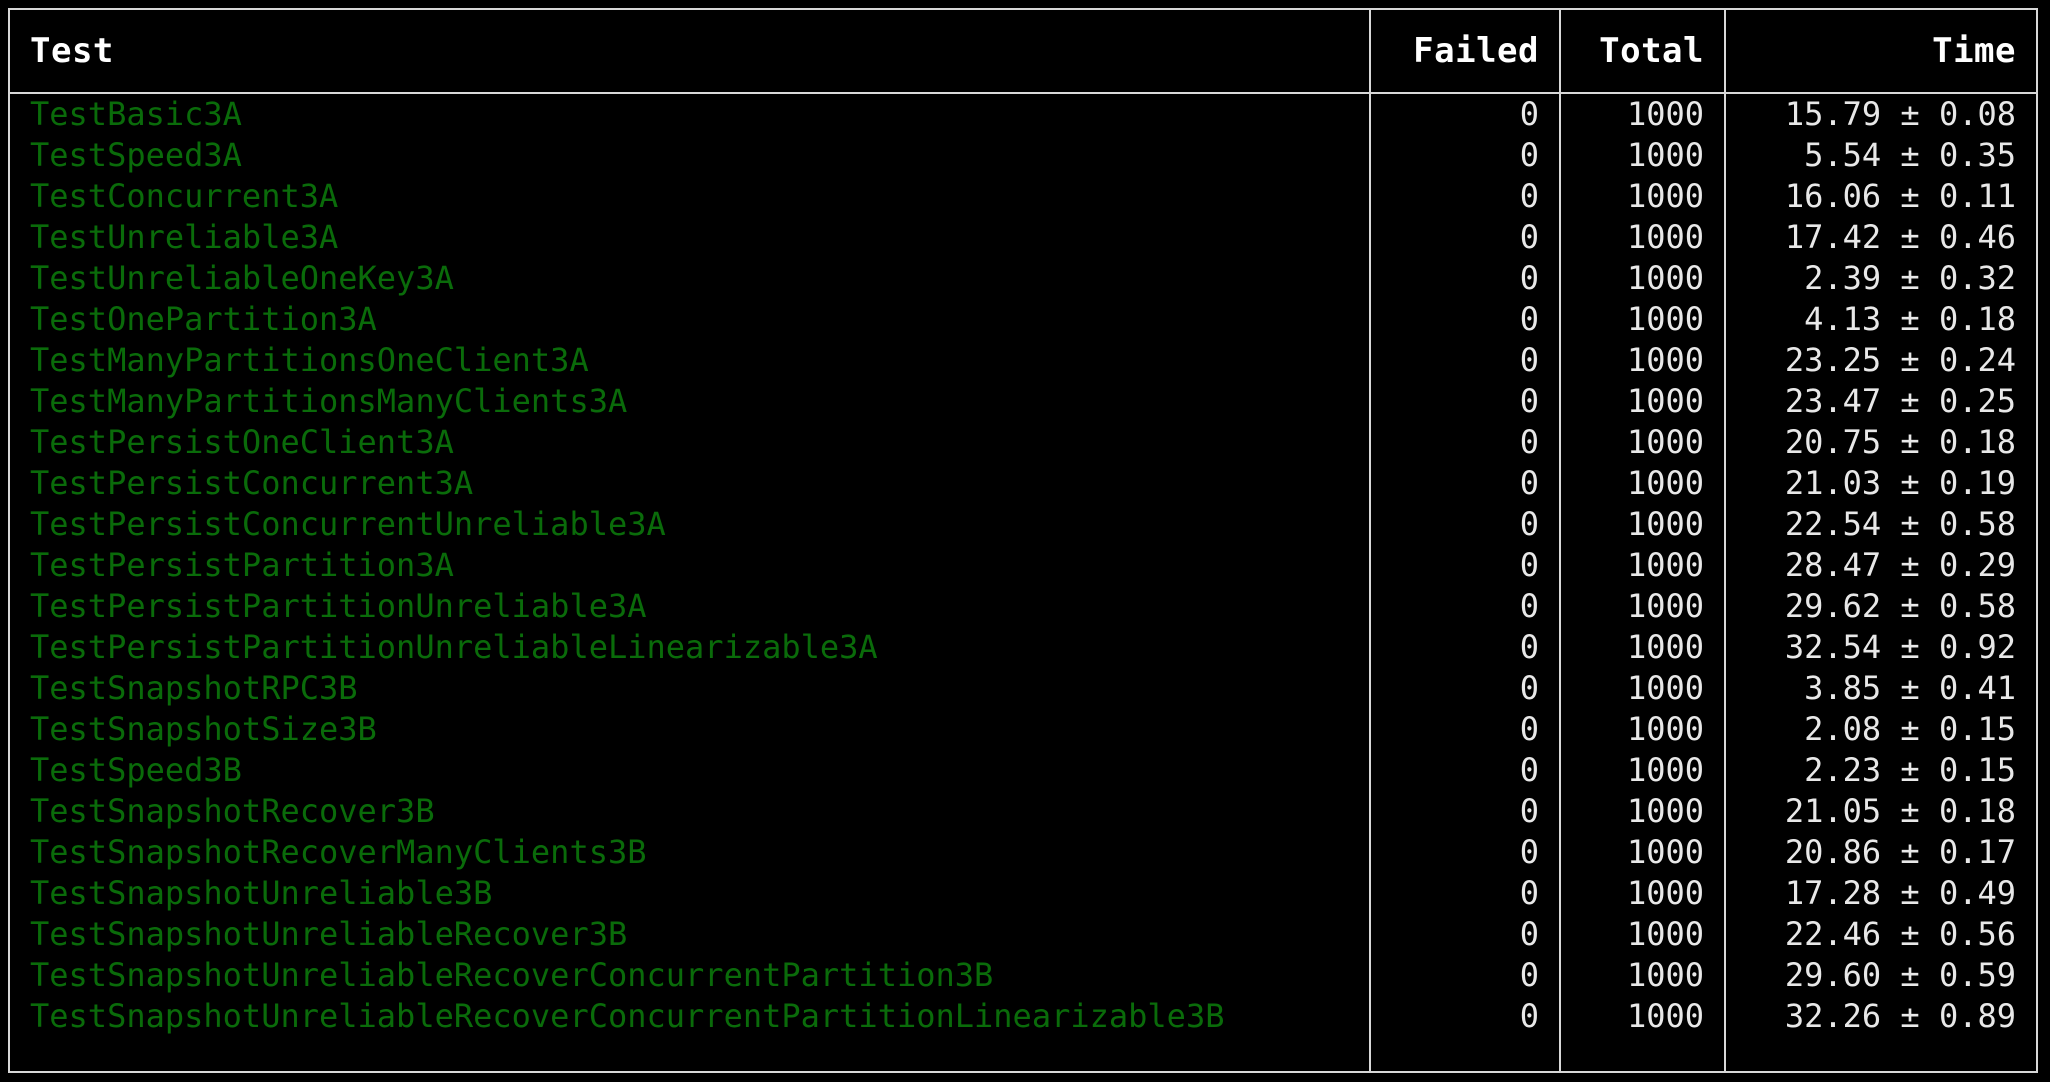 The image size is (2050, 1082). Describe the element at coordinates (1023, 237) in the screenshot. I see `table-row: TestUnreliable3A 0 1000 17.42 ± 0.46` at that location.